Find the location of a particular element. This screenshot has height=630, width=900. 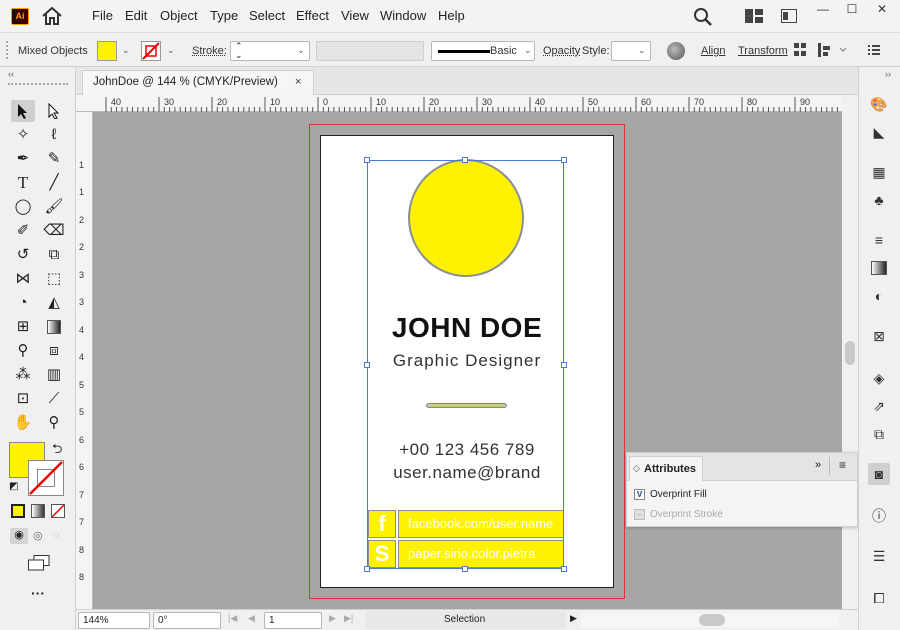

menu-view: View is located at coordinates (355, 15).